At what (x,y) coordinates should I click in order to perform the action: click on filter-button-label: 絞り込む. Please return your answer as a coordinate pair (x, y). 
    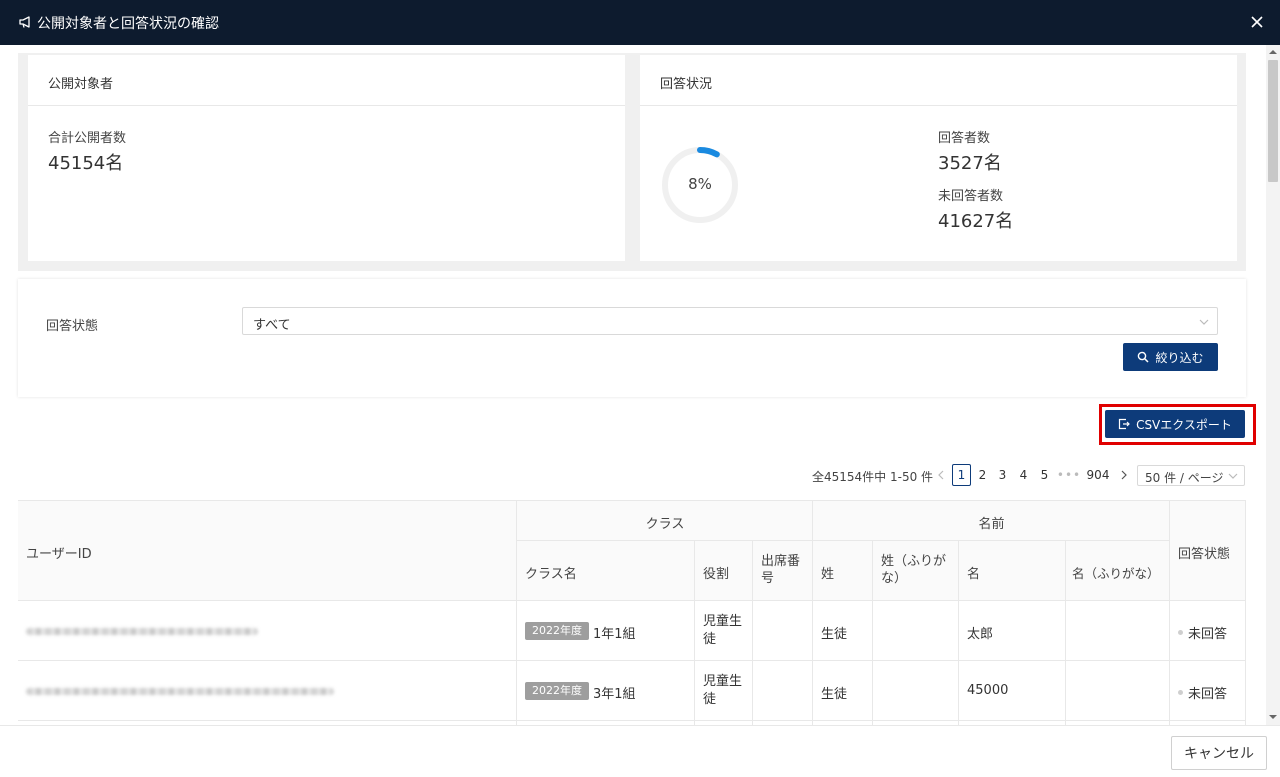
    Looking at the image, I should click on (1179, 357).